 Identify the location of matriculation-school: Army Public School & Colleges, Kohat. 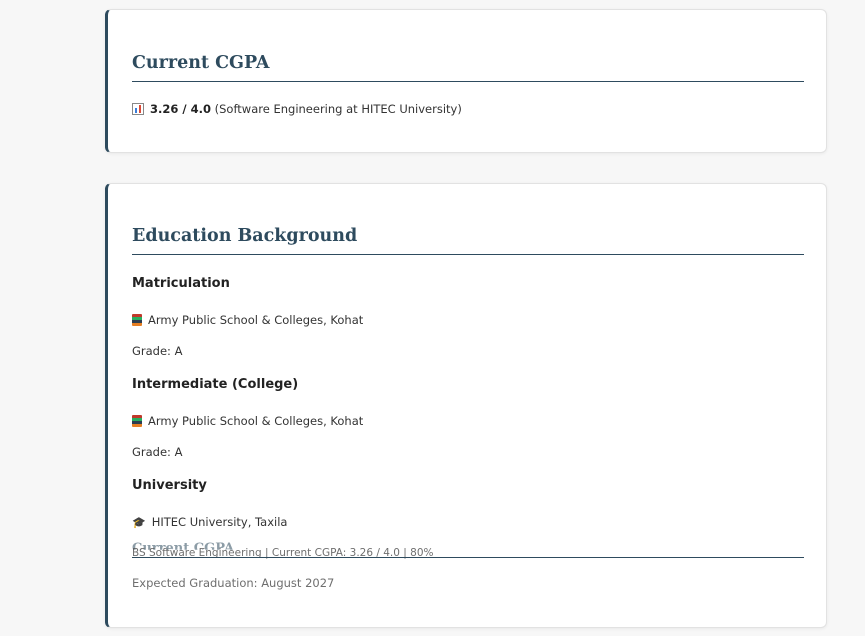
(247, 320).